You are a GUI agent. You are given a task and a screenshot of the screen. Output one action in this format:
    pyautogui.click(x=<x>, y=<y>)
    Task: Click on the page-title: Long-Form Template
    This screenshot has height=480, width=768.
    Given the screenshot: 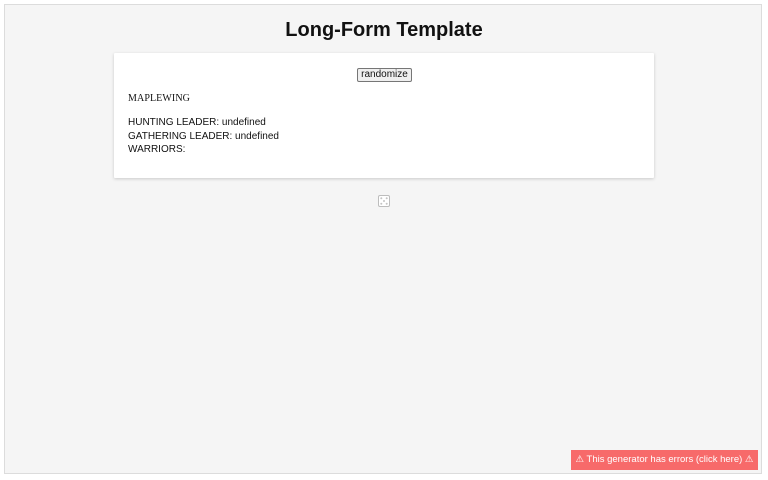 What is the action you would take?
    pyautogui.click(x=384, y=30)
    